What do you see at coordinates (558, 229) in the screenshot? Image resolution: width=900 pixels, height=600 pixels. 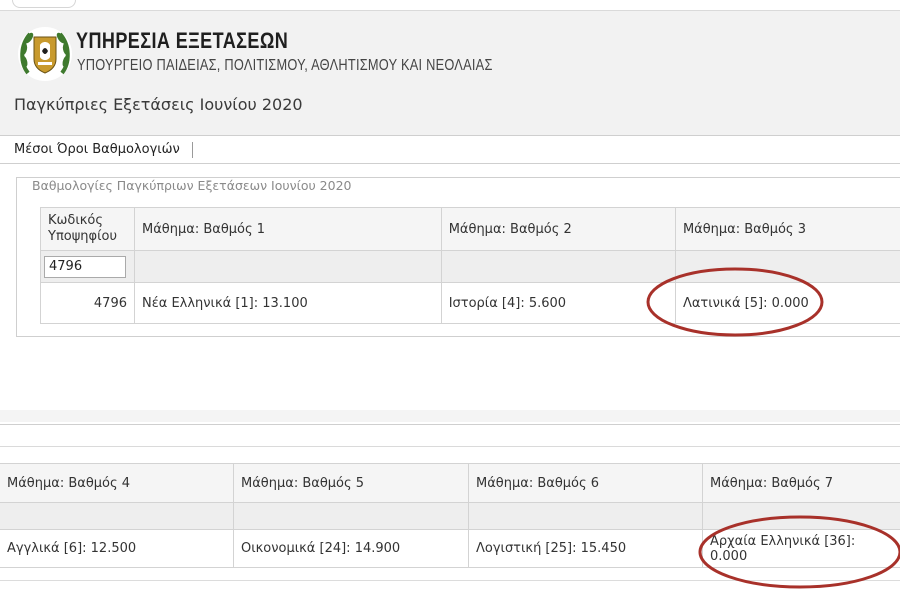 I see `column-header-grade-2: Μάθημα: Βαθμός 2` at bounding box center [558, 229].